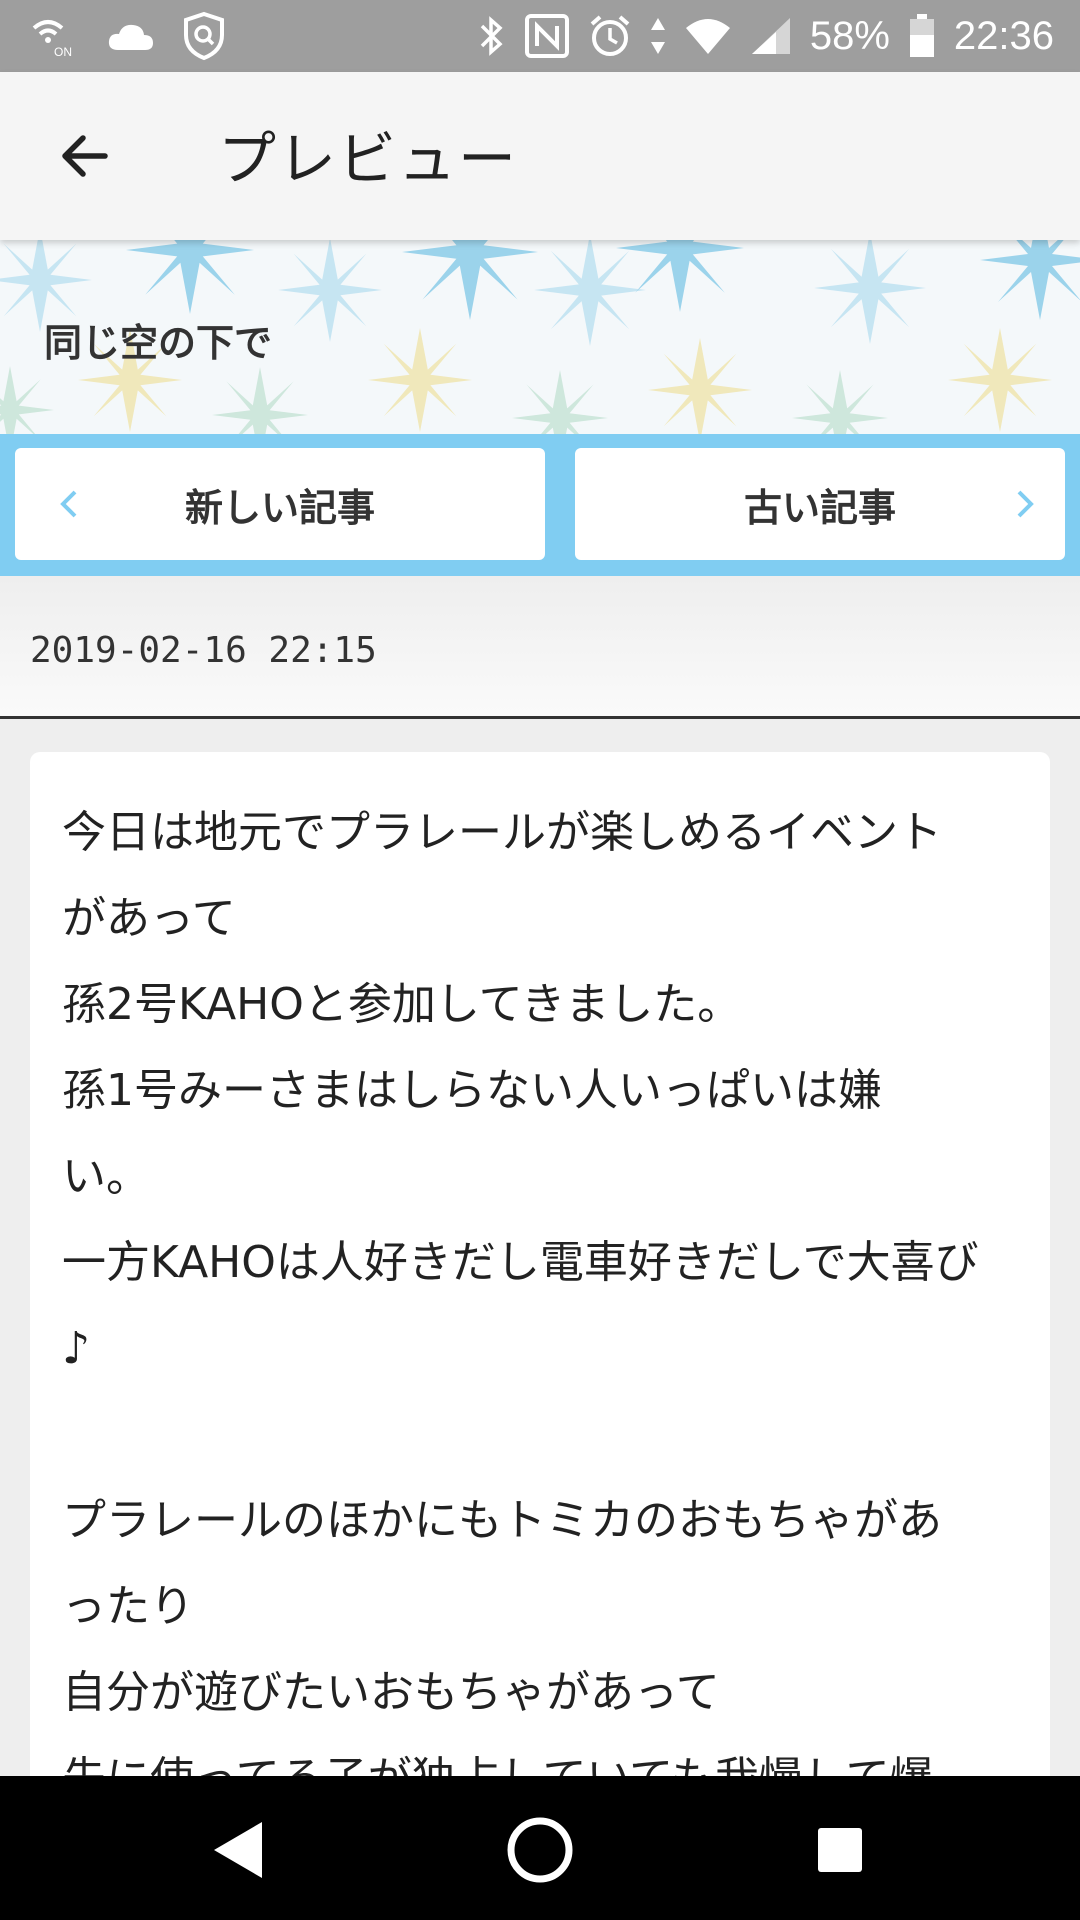 The width and height of the screenshot is (1080, 1920). Describe the element at coordinates (203, 650) in the screenshot. I see `post-datetime: 2019-02-16 22:15` at that location.